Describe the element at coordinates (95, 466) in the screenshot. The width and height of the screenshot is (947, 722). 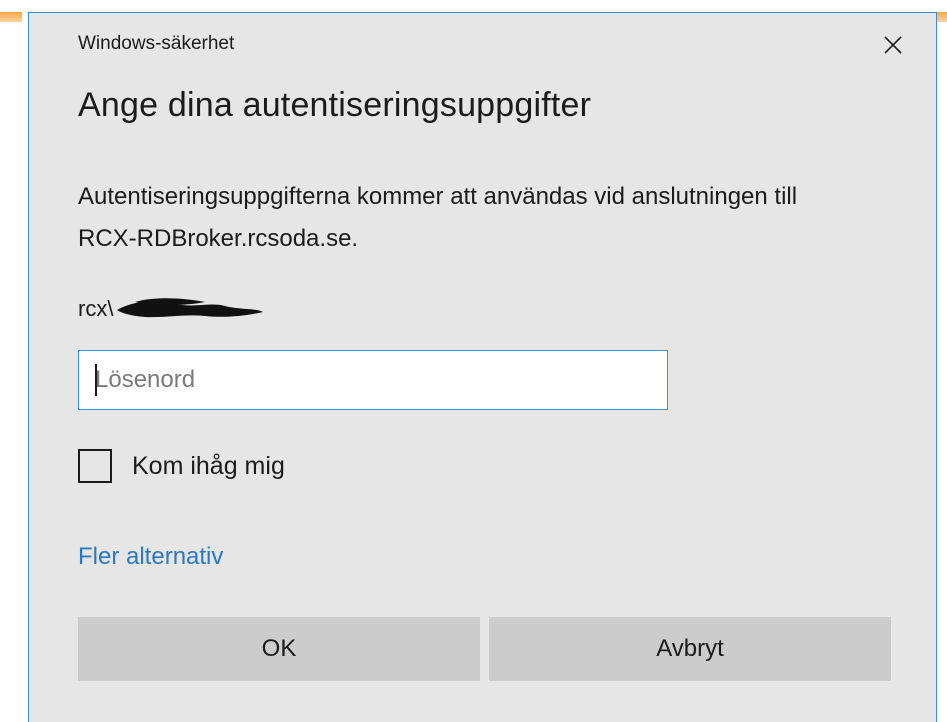
I see `remember-me-checkbox` at that location.